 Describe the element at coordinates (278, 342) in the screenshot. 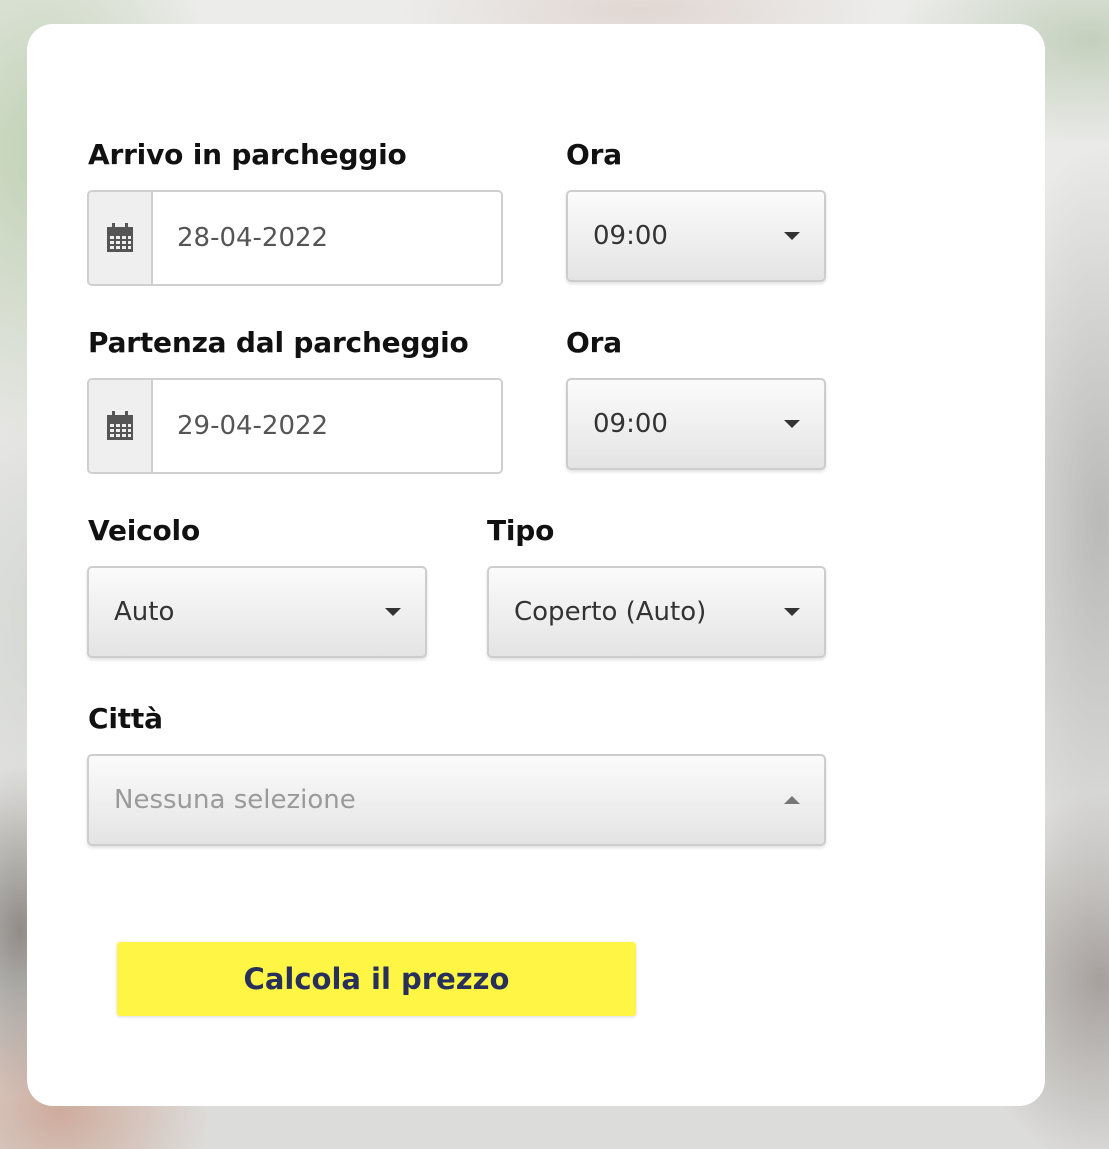

I see `departure-date-label: Partenza dal parcheggio` at that location.